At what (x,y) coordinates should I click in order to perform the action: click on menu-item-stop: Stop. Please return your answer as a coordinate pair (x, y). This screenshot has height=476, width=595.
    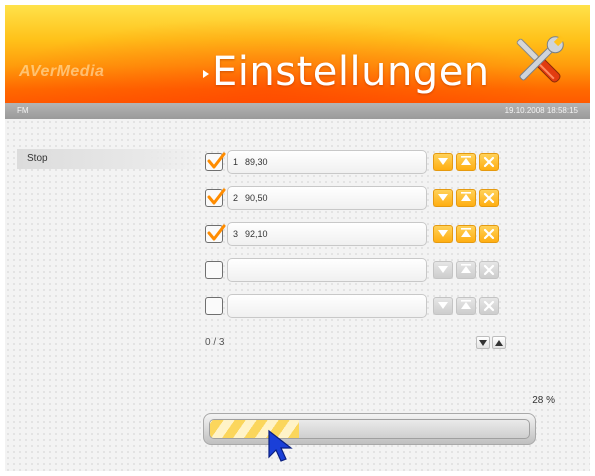
    Looking at the image, I should click on (111, 159).